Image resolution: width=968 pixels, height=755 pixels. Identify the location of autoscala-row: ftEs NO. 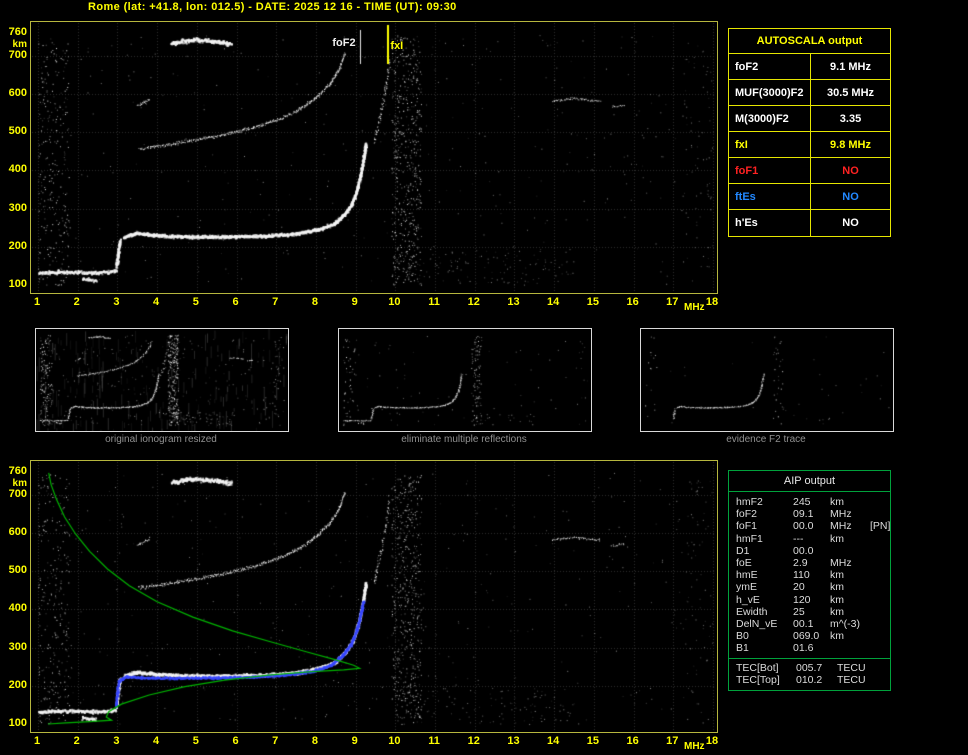
(809, 197).